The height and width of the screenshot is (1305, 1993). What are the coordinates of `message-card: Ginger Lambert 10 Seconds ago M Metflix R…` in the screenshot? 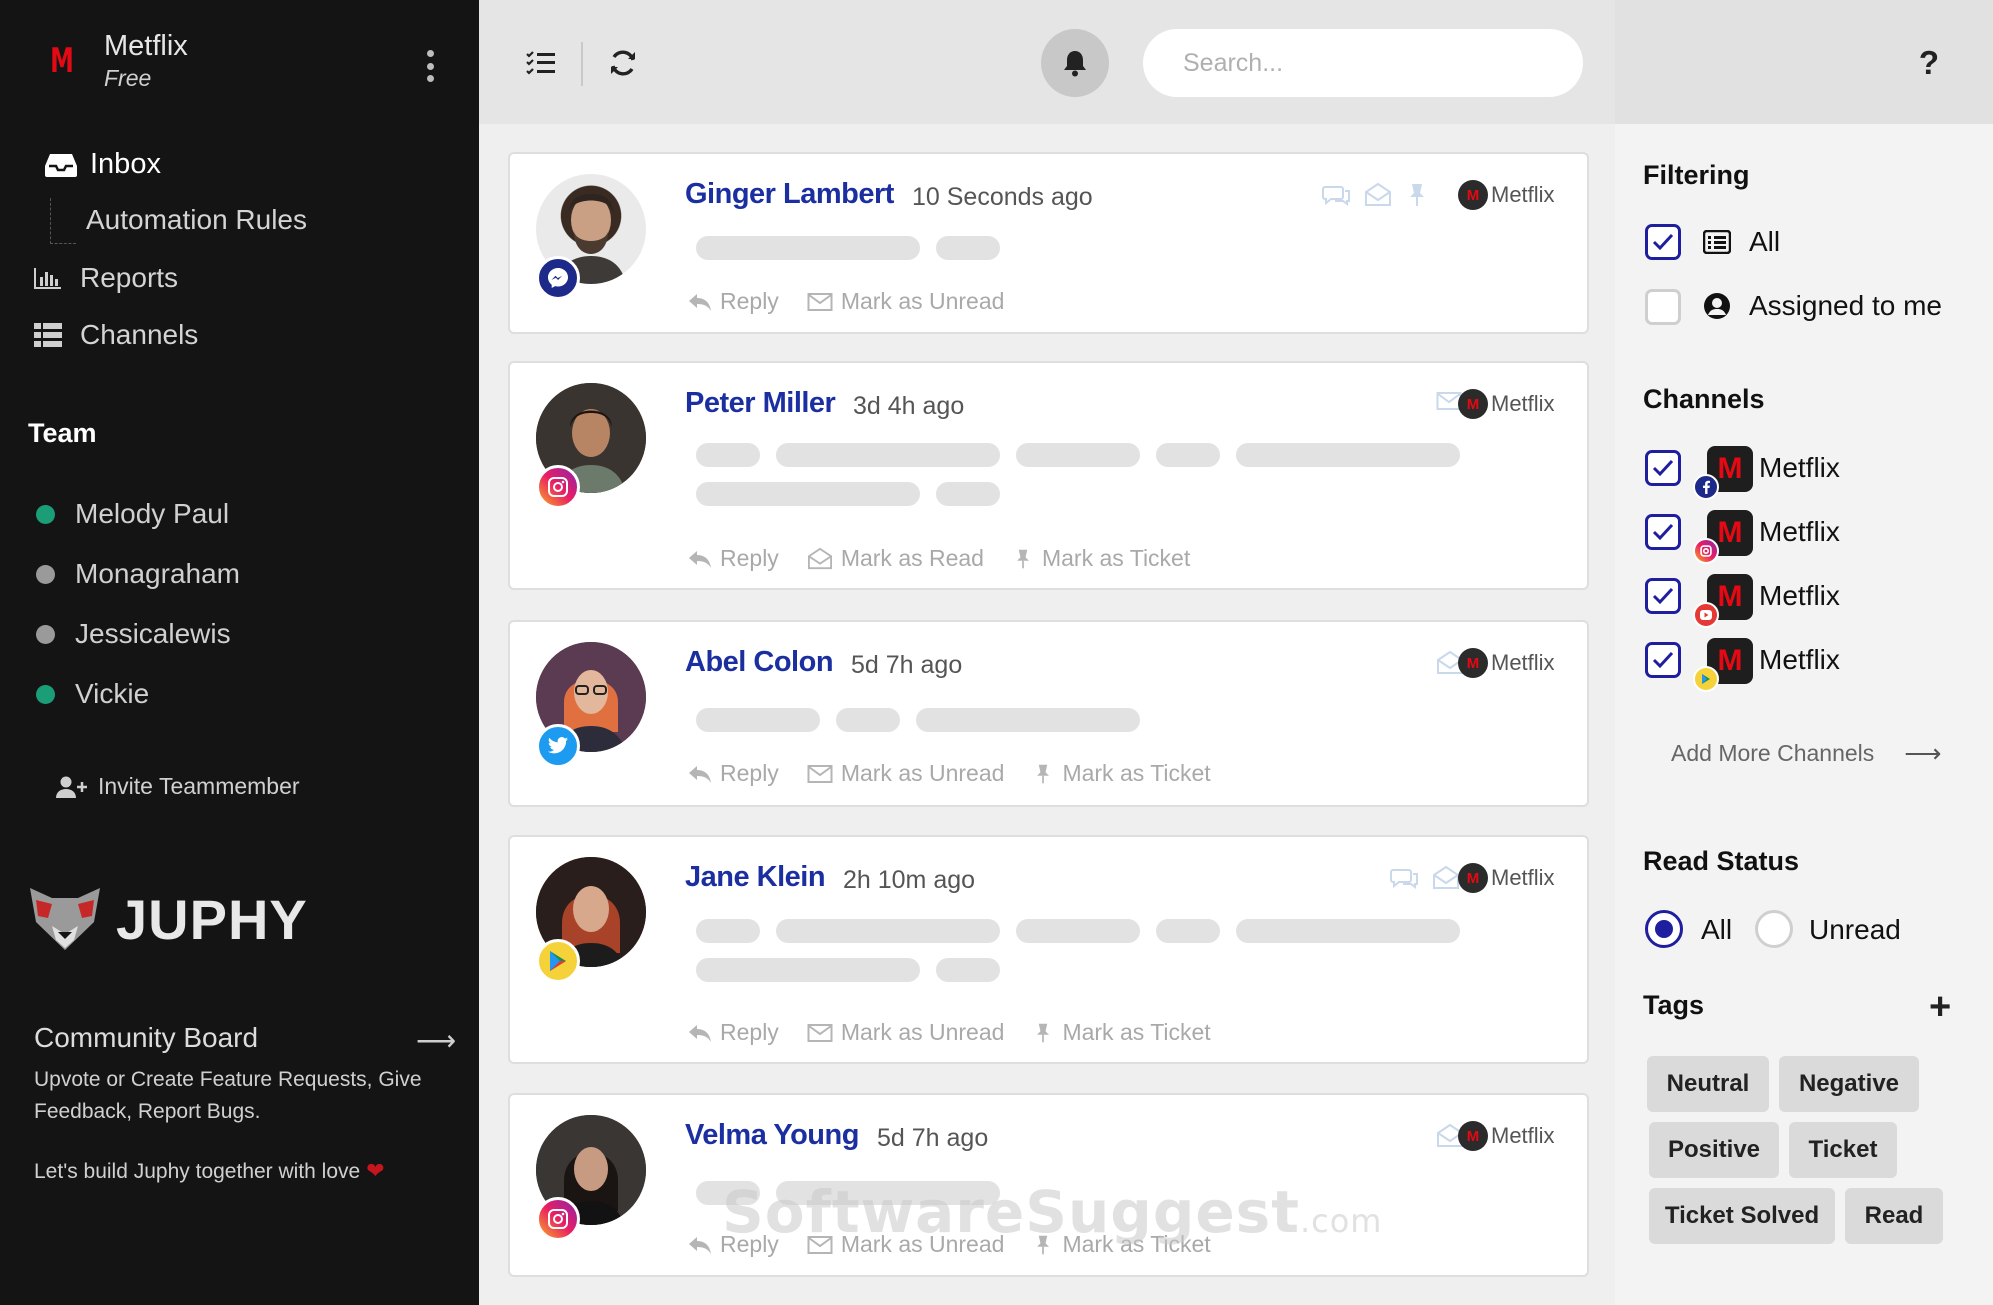 It's located at (1048, 243).